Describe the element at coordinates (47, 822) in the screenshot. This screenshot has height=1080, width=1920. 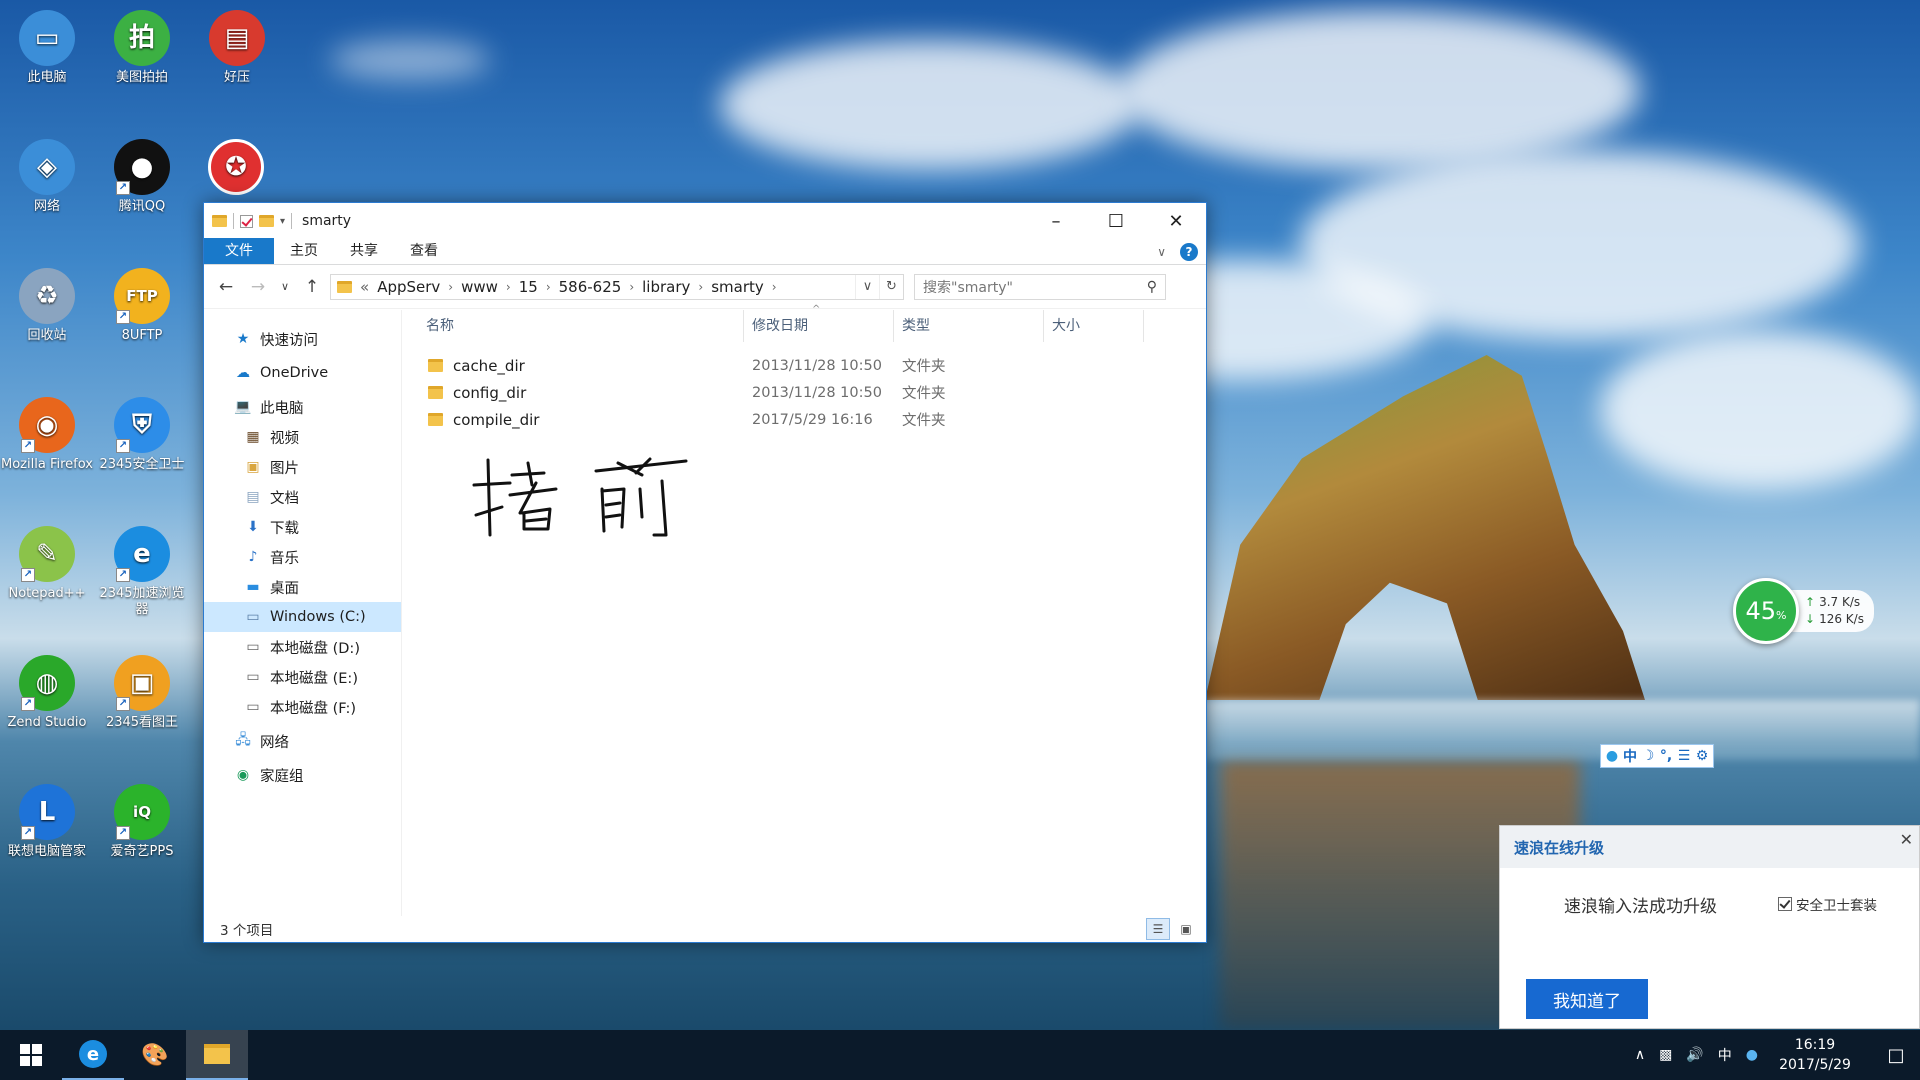
I see `desktop-icon: L ↗ 联想电脑管家` at that location.